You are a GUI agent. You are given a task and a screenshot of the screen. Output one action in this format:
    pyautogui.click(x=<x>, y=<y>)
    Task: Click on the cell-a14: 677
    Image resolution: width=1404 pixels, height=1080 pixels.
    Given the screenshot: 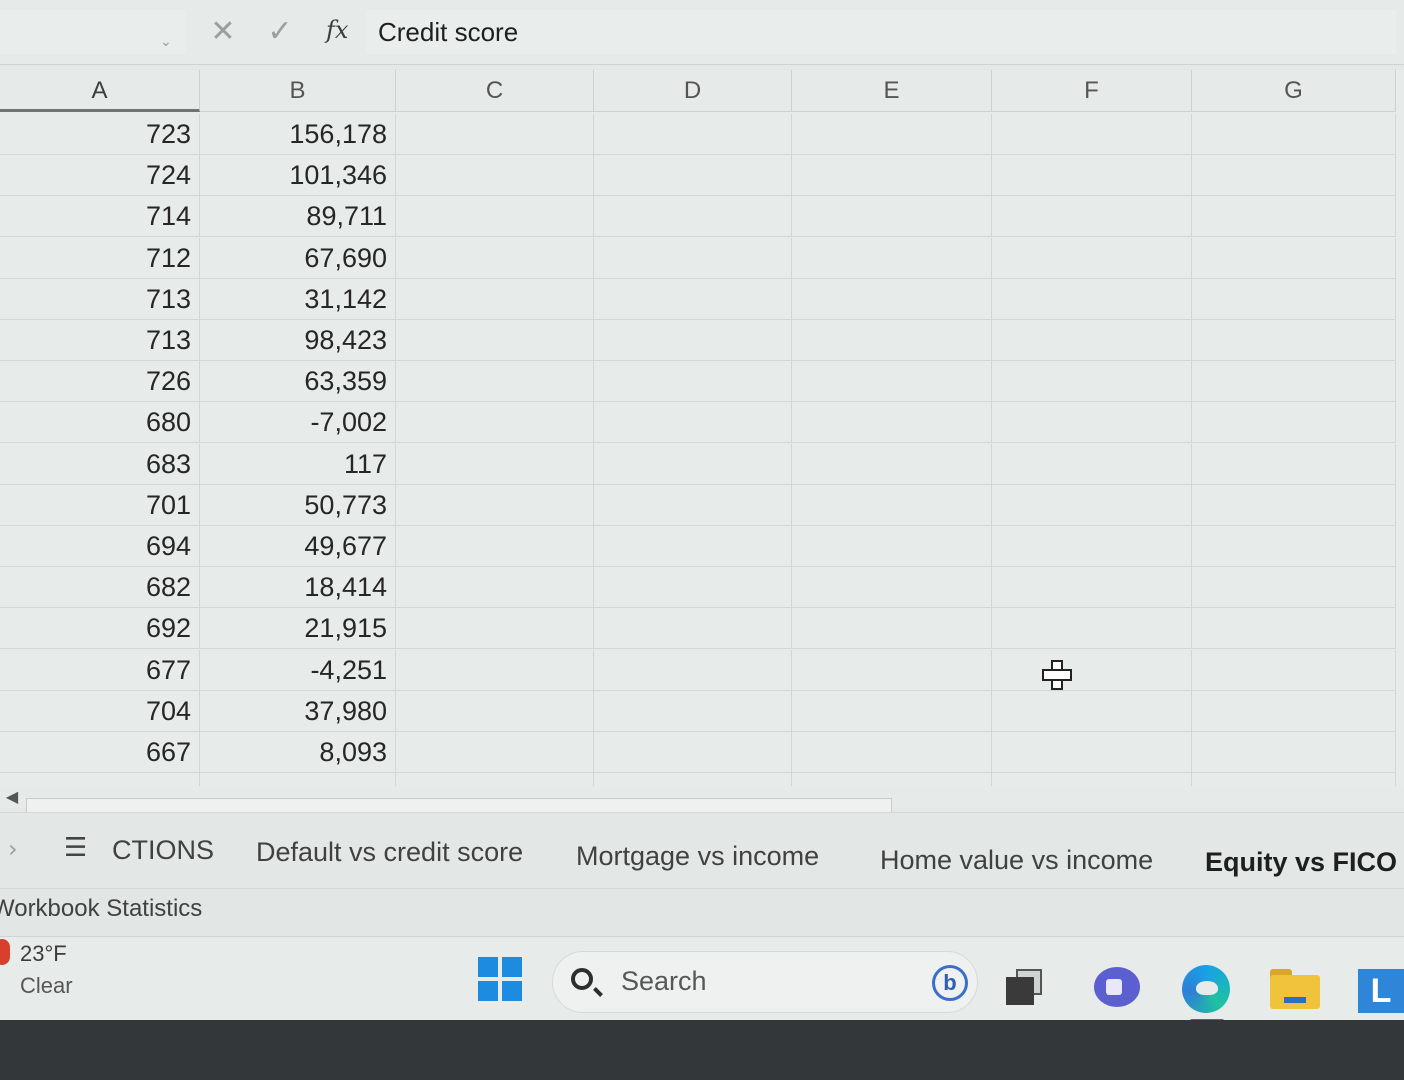 What is the action you would take?
    pyautogui.click(x=100, y=670)
    